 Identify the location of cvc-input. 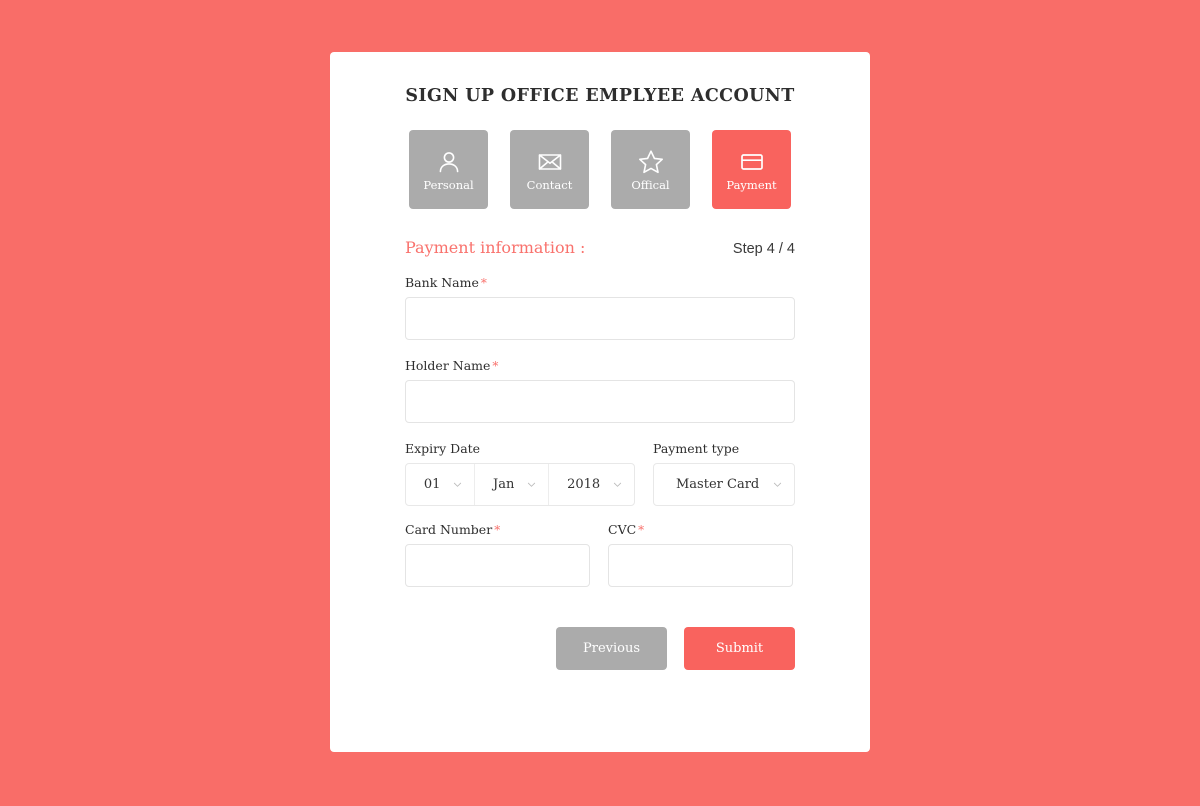
(700, 565).